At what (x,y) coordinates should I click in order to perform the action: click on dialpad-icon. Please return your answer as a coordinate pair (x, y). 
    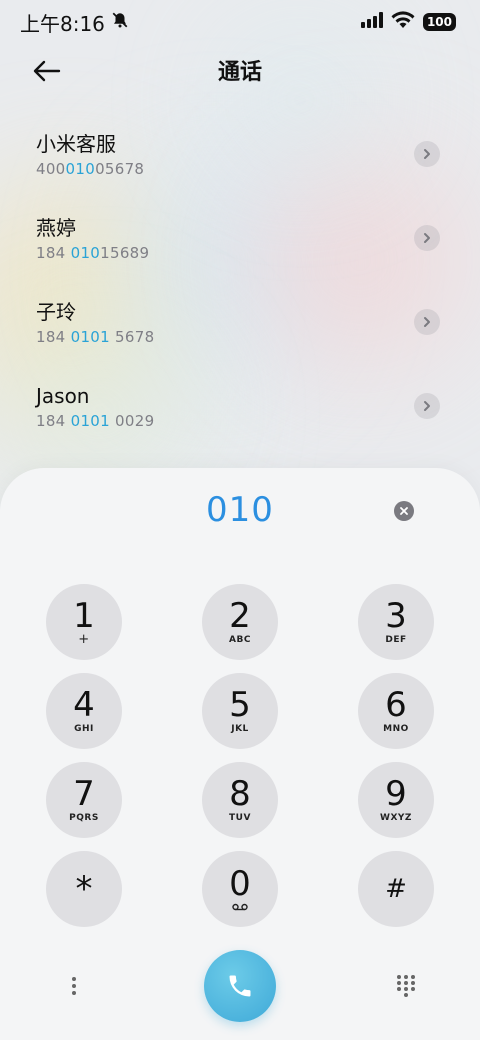
    Looking at the image, I should click on (406, 986).